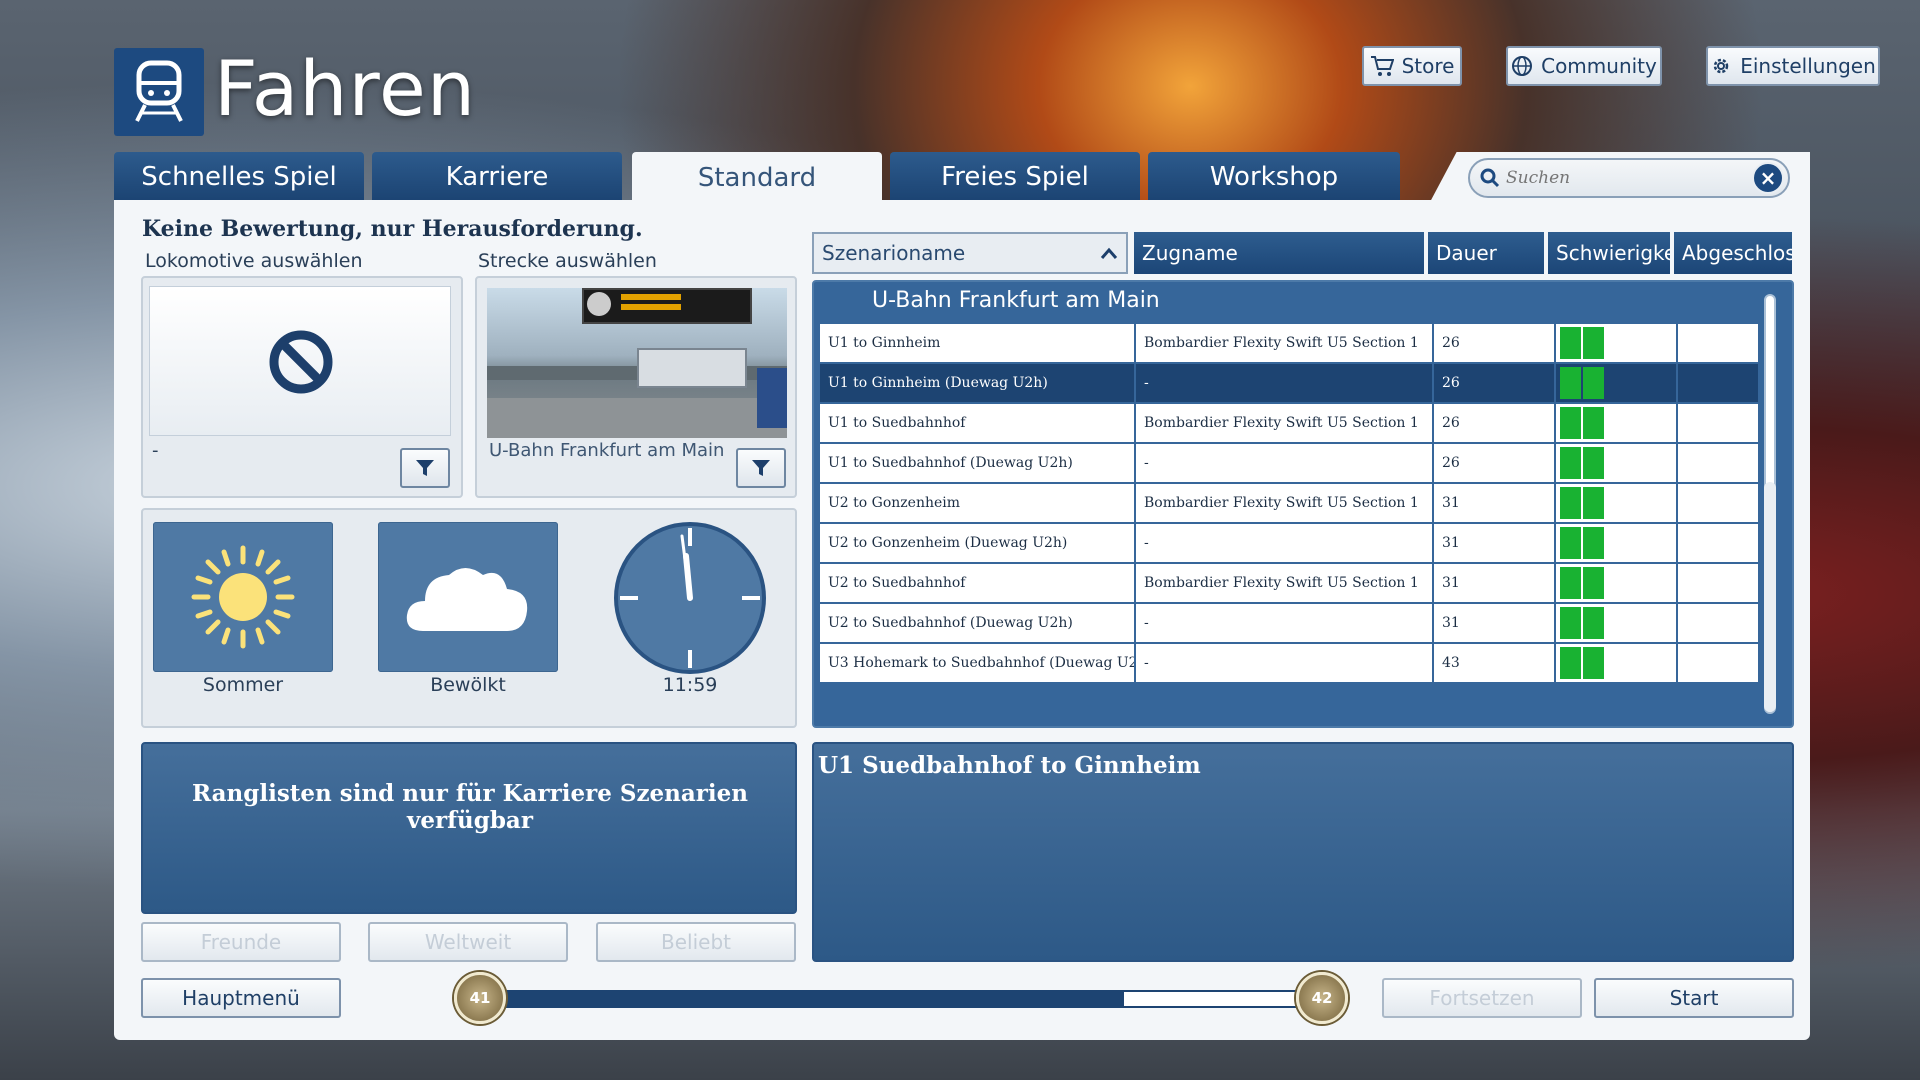  What do you see at coordinates (978, 623) in the screenshot?
I see `scenario-name-cell: U2 to Suedbahnhof (Duewag U2h)` at bounding box center [978, 623].